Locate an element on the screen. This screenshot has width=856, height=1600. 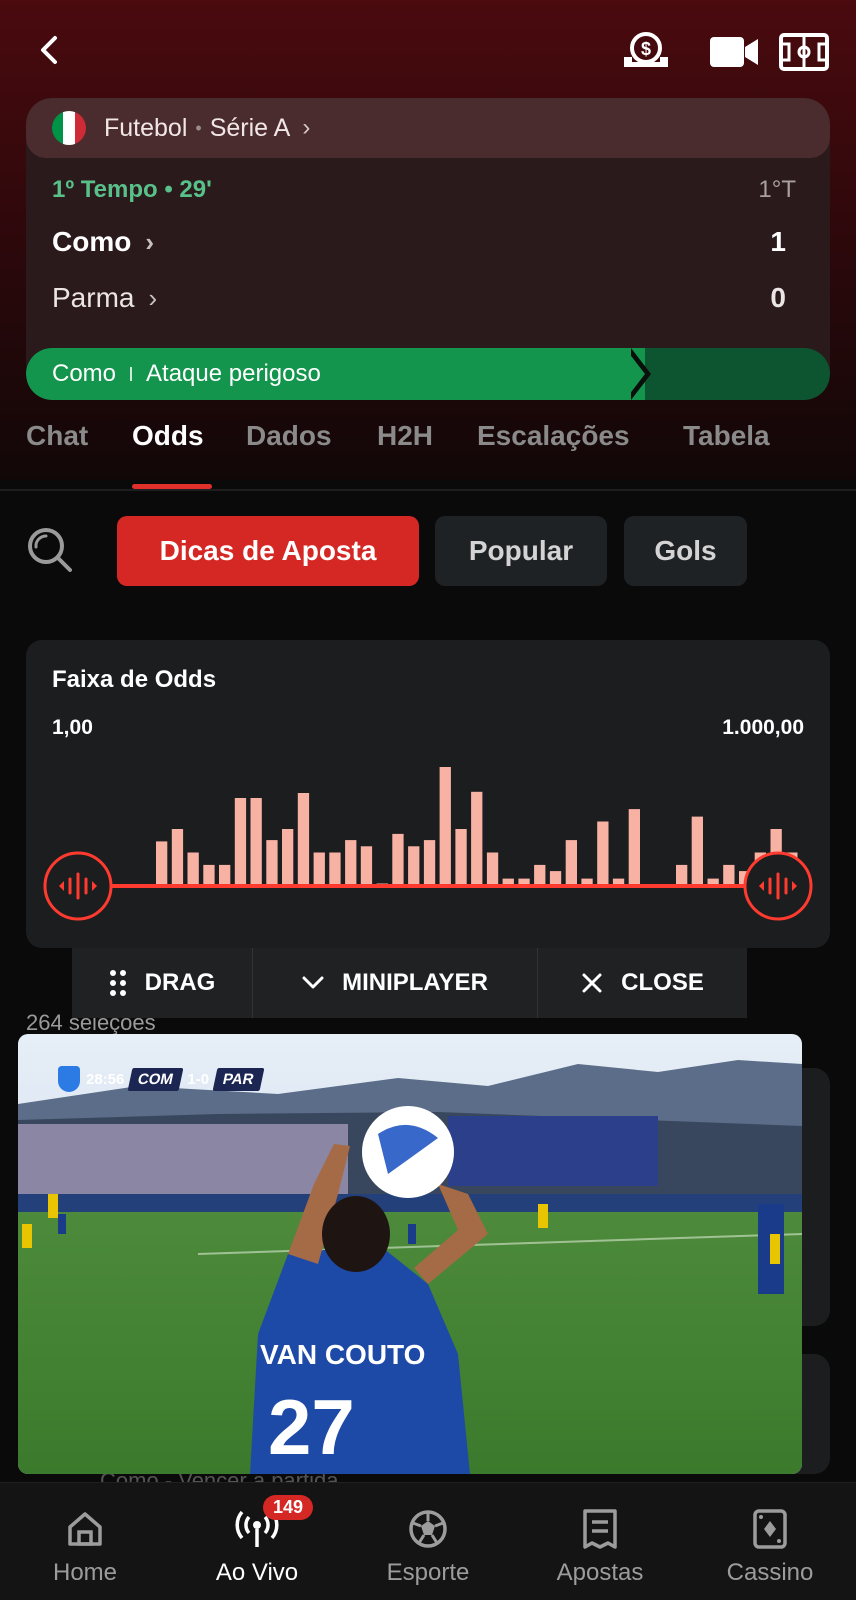
playing-card-icon is located at coordinates (770, 1529).